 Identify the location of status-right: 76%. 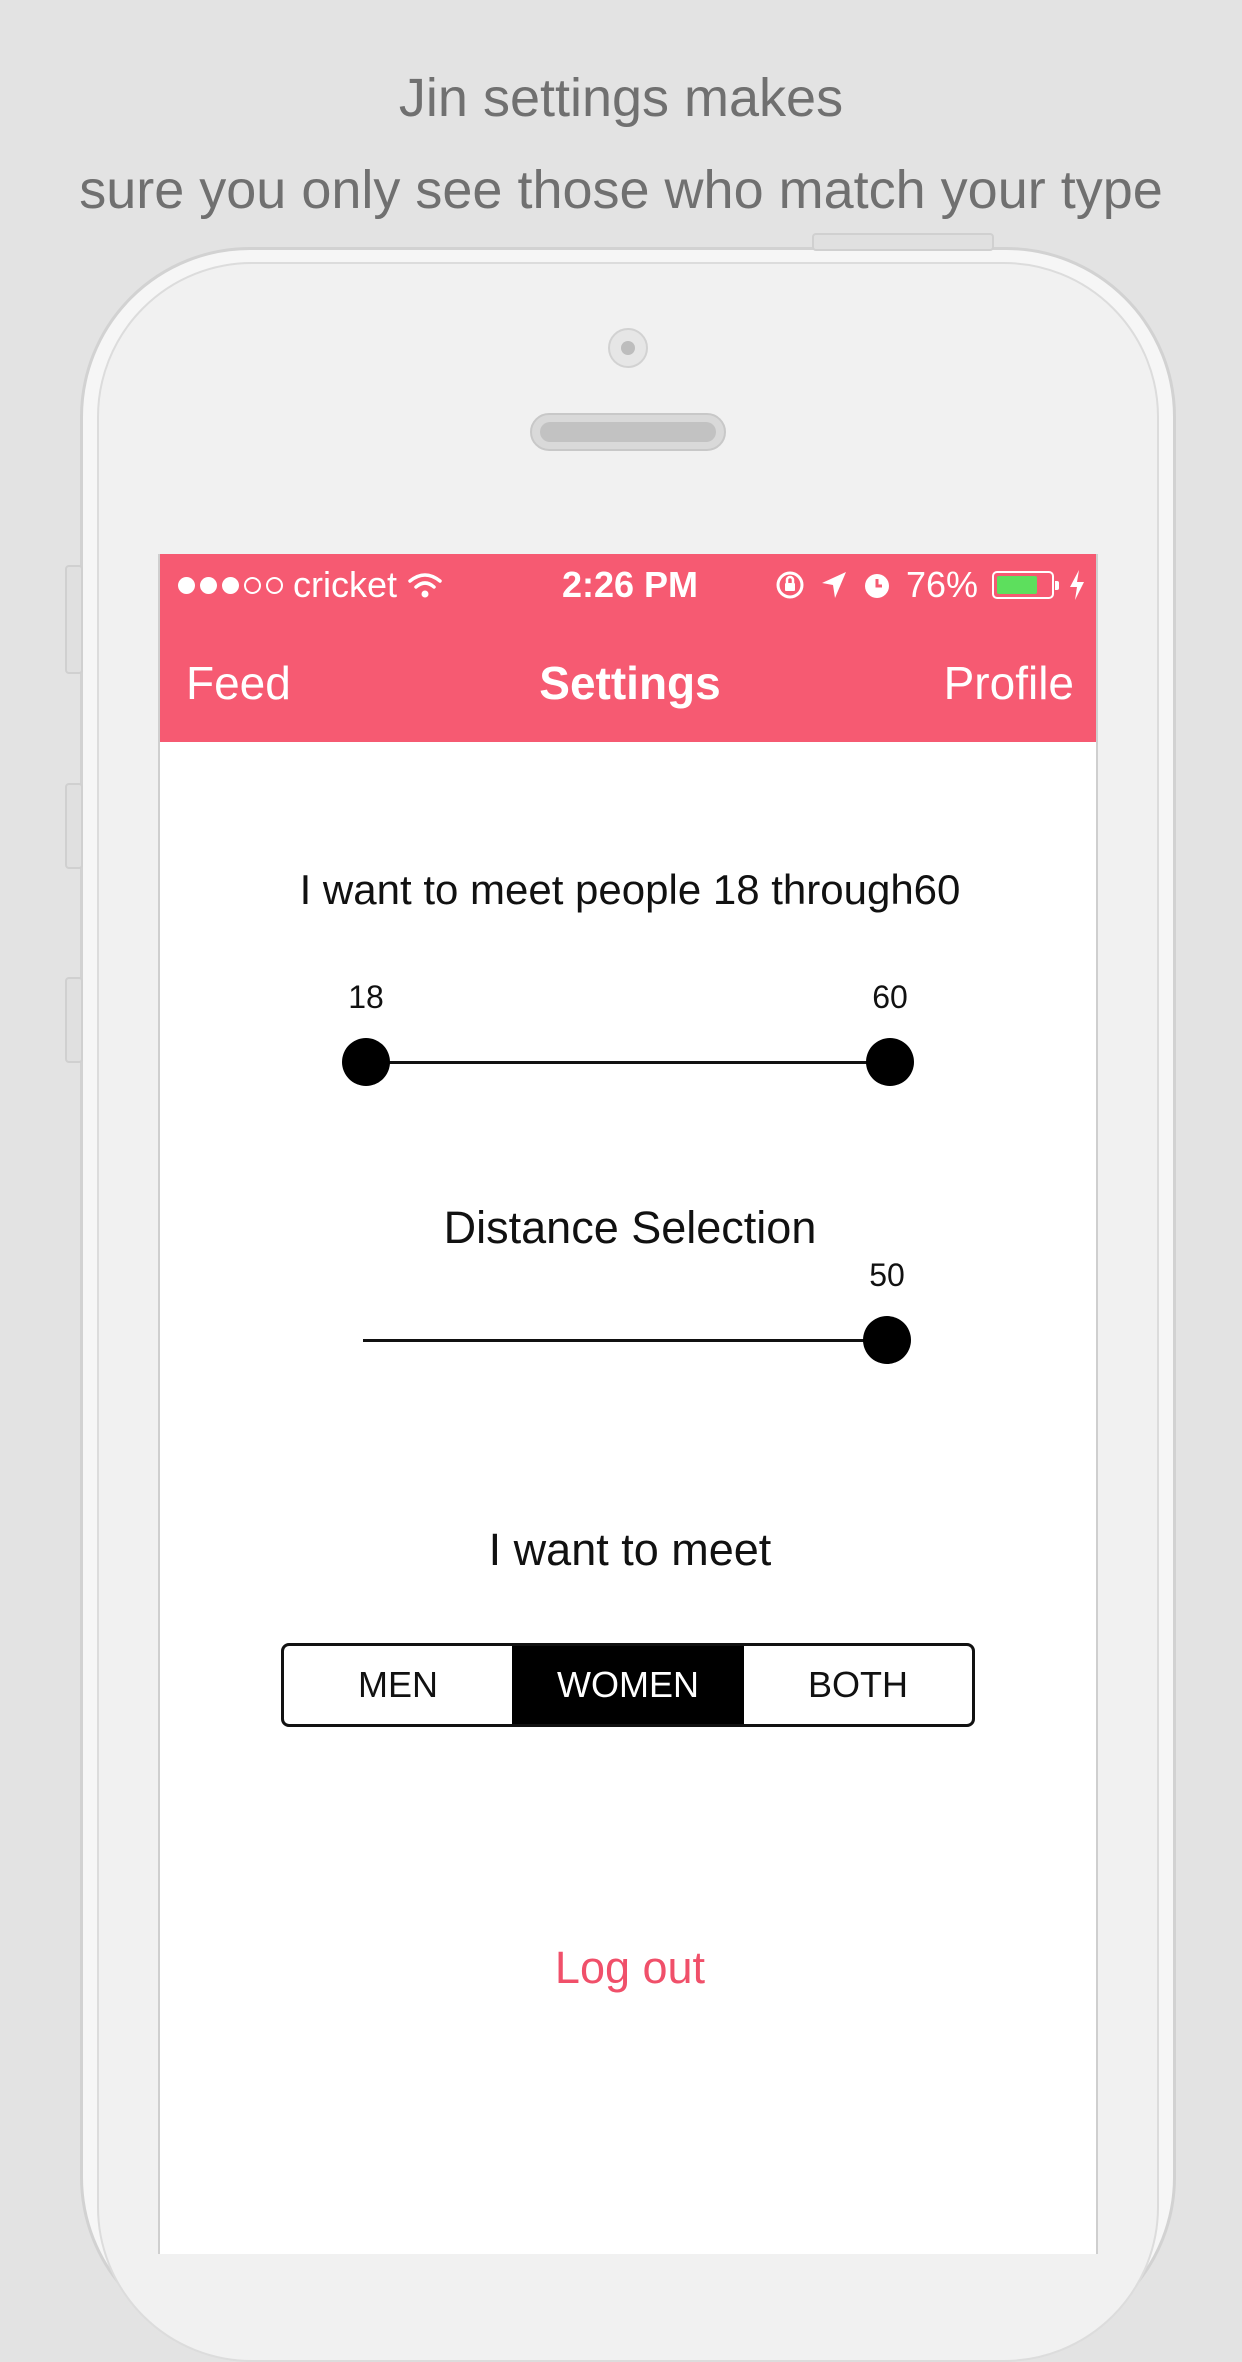
(930, 585).